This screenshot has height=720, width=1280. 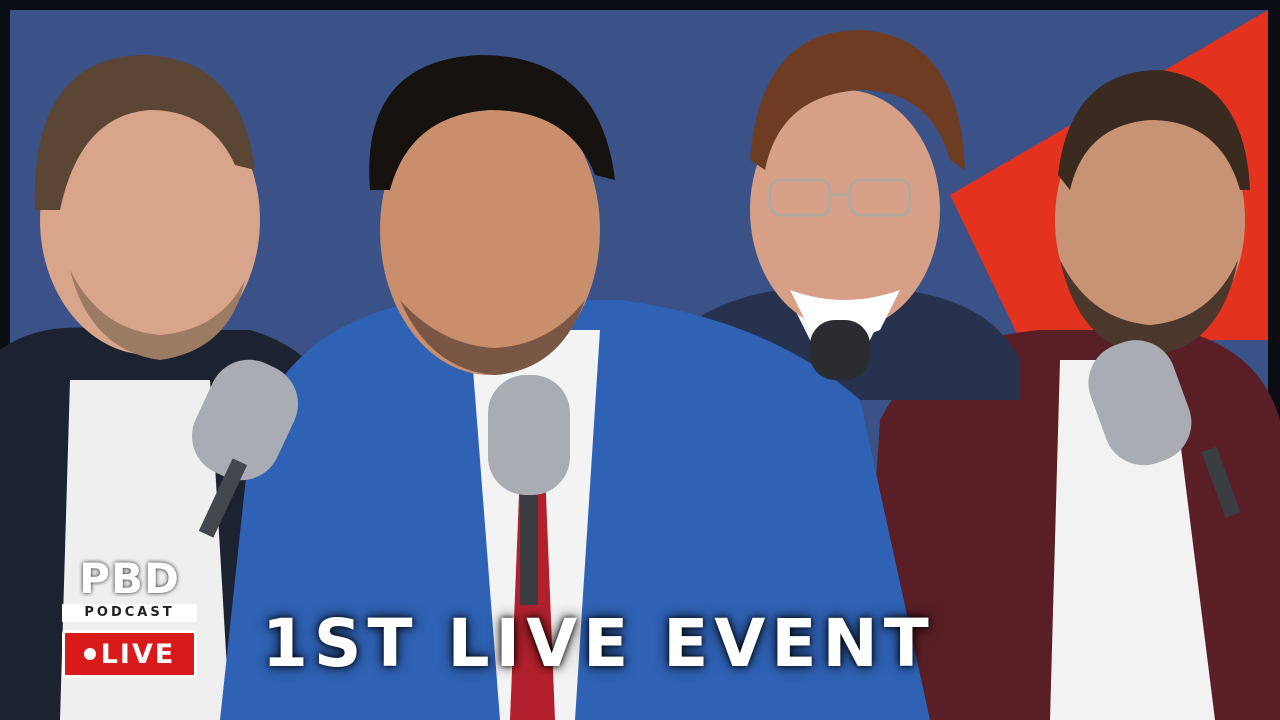 What do you see at coordinates (129, 613) in the screenshot?
I see `logo-subtitle: PODCAST` at bounding box center [129, 613].